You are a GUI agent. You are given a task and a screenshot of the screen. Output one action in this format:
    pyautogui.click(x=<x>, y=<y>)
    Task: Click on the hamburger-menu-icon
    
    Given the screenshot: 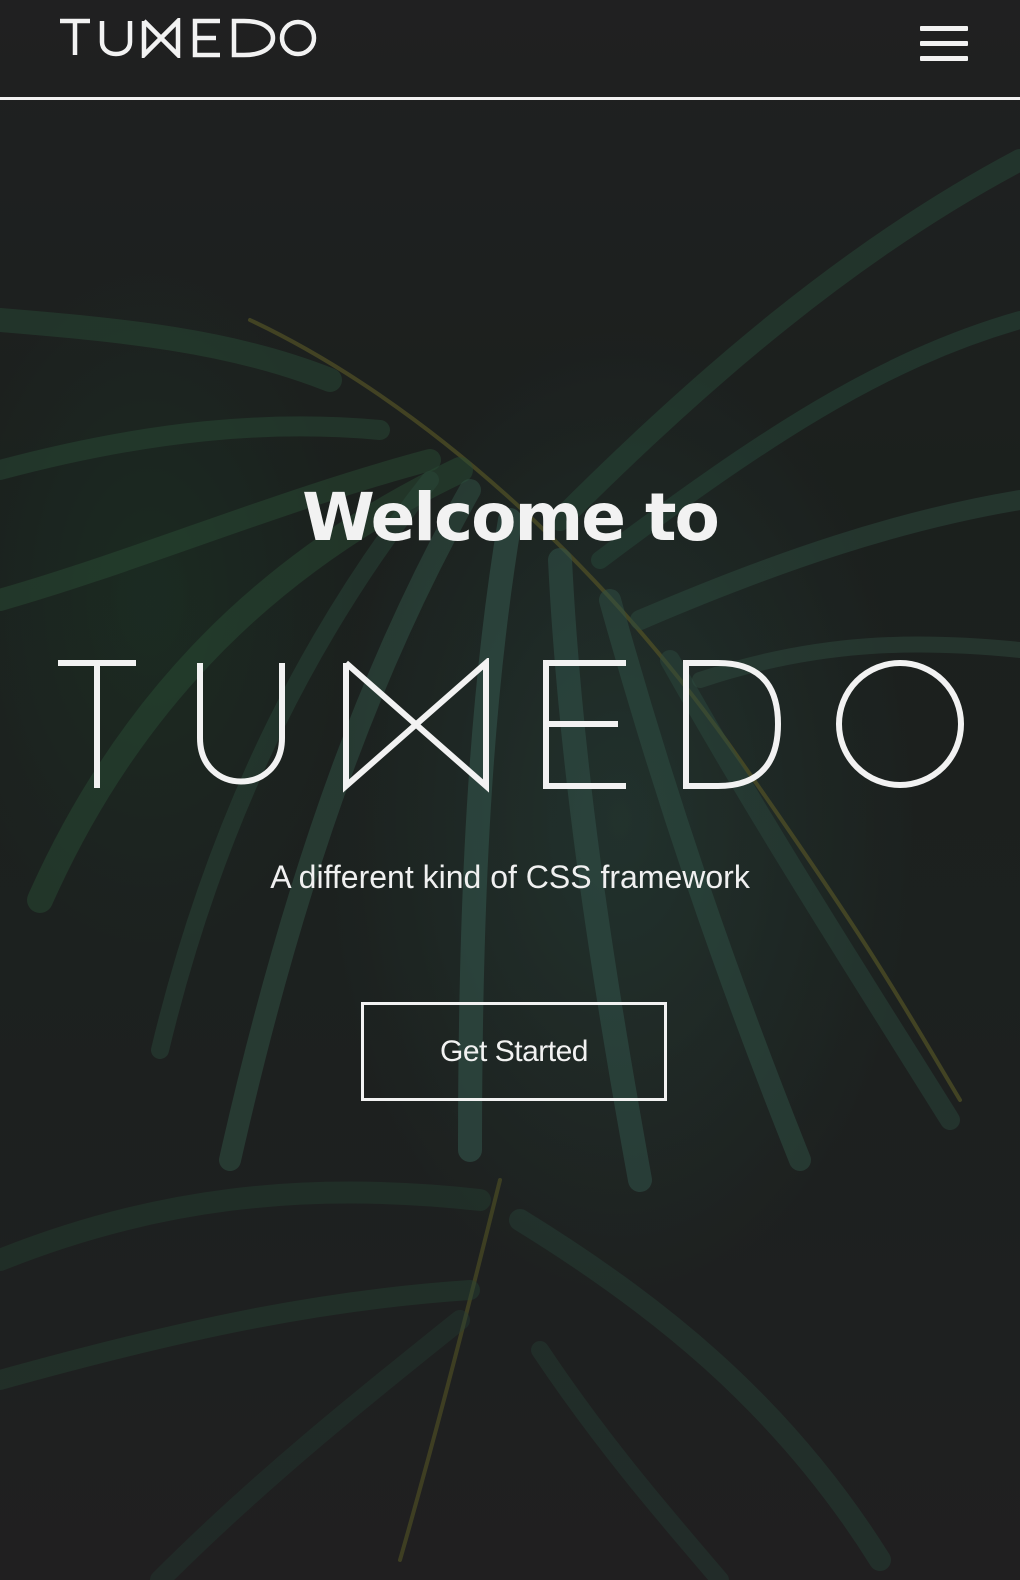 What is the action you would take?
    pyautogui.click(x=945, y=43)
    